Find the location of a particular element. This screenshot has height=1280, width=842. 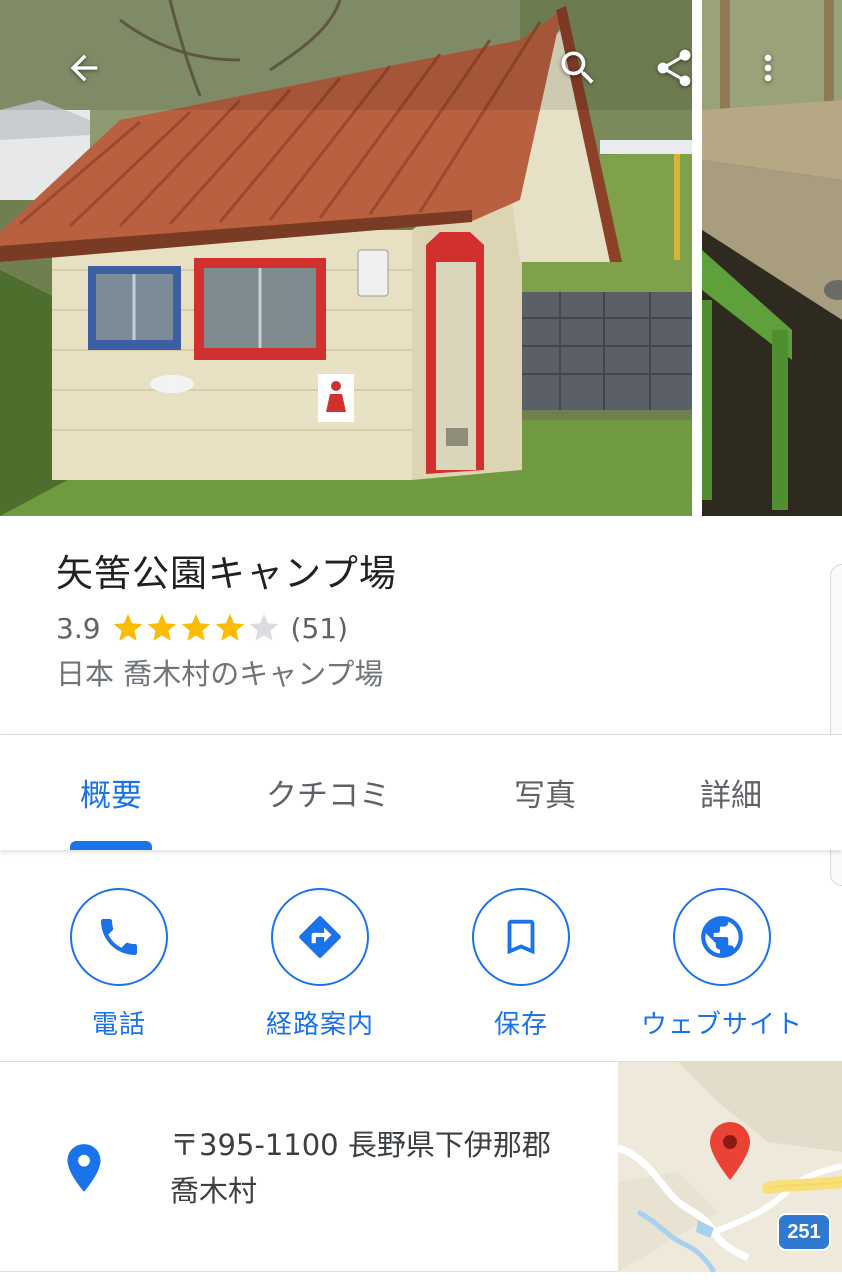

search-icon is located at coordinates (577, 67).